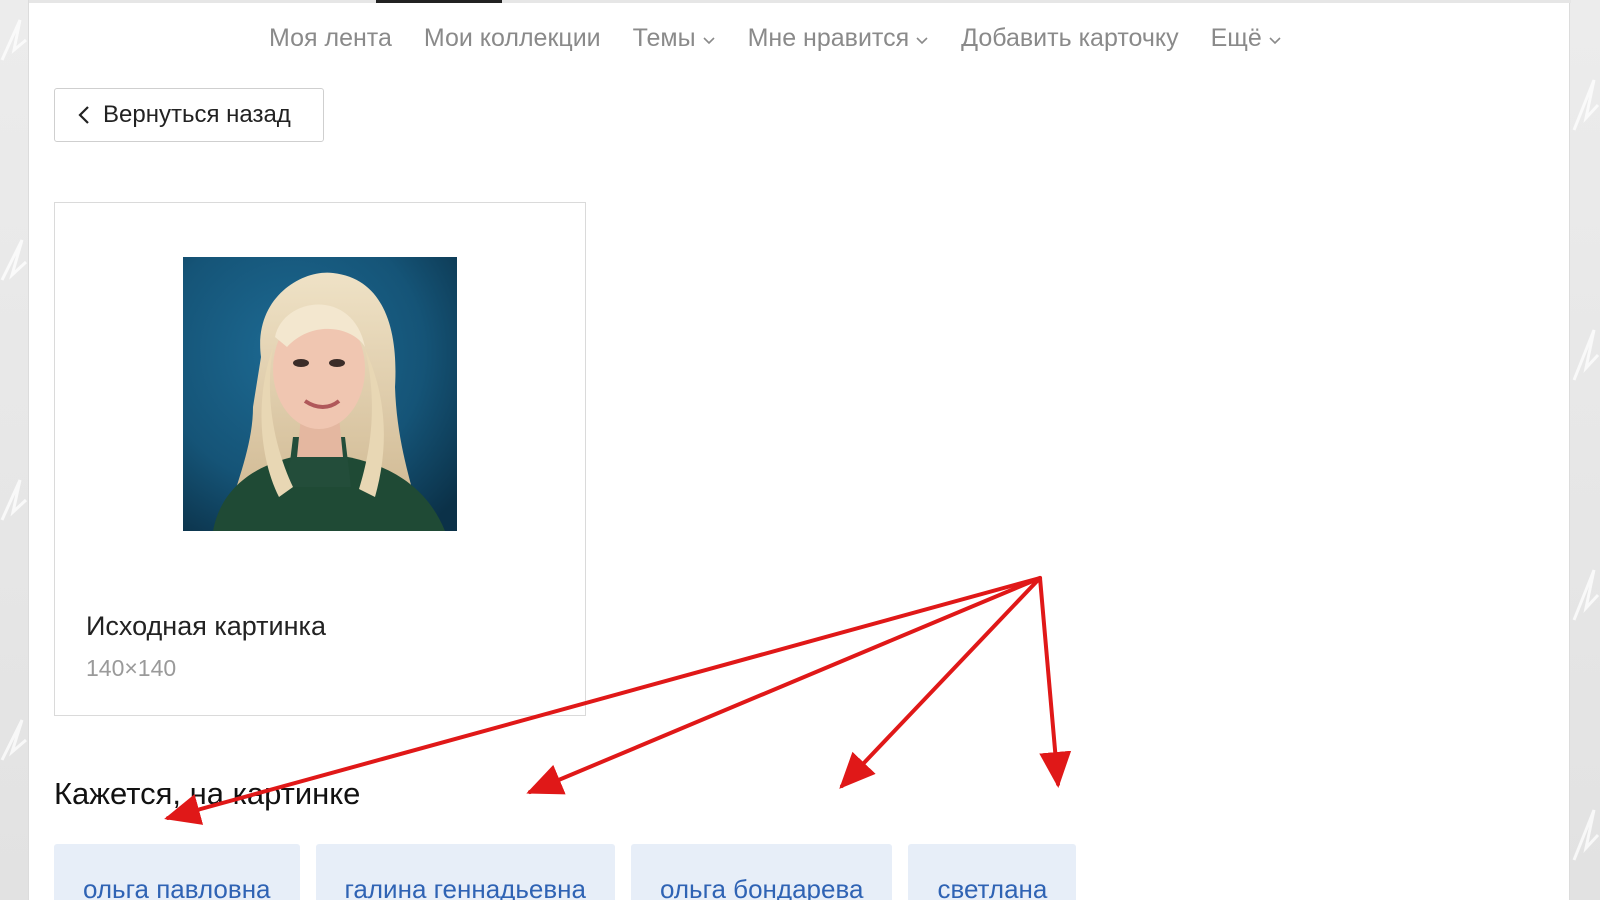 The width and height of the screenshot is (1600, 900). I want to click on back-button: Вернуться назад, so click(189, 115).